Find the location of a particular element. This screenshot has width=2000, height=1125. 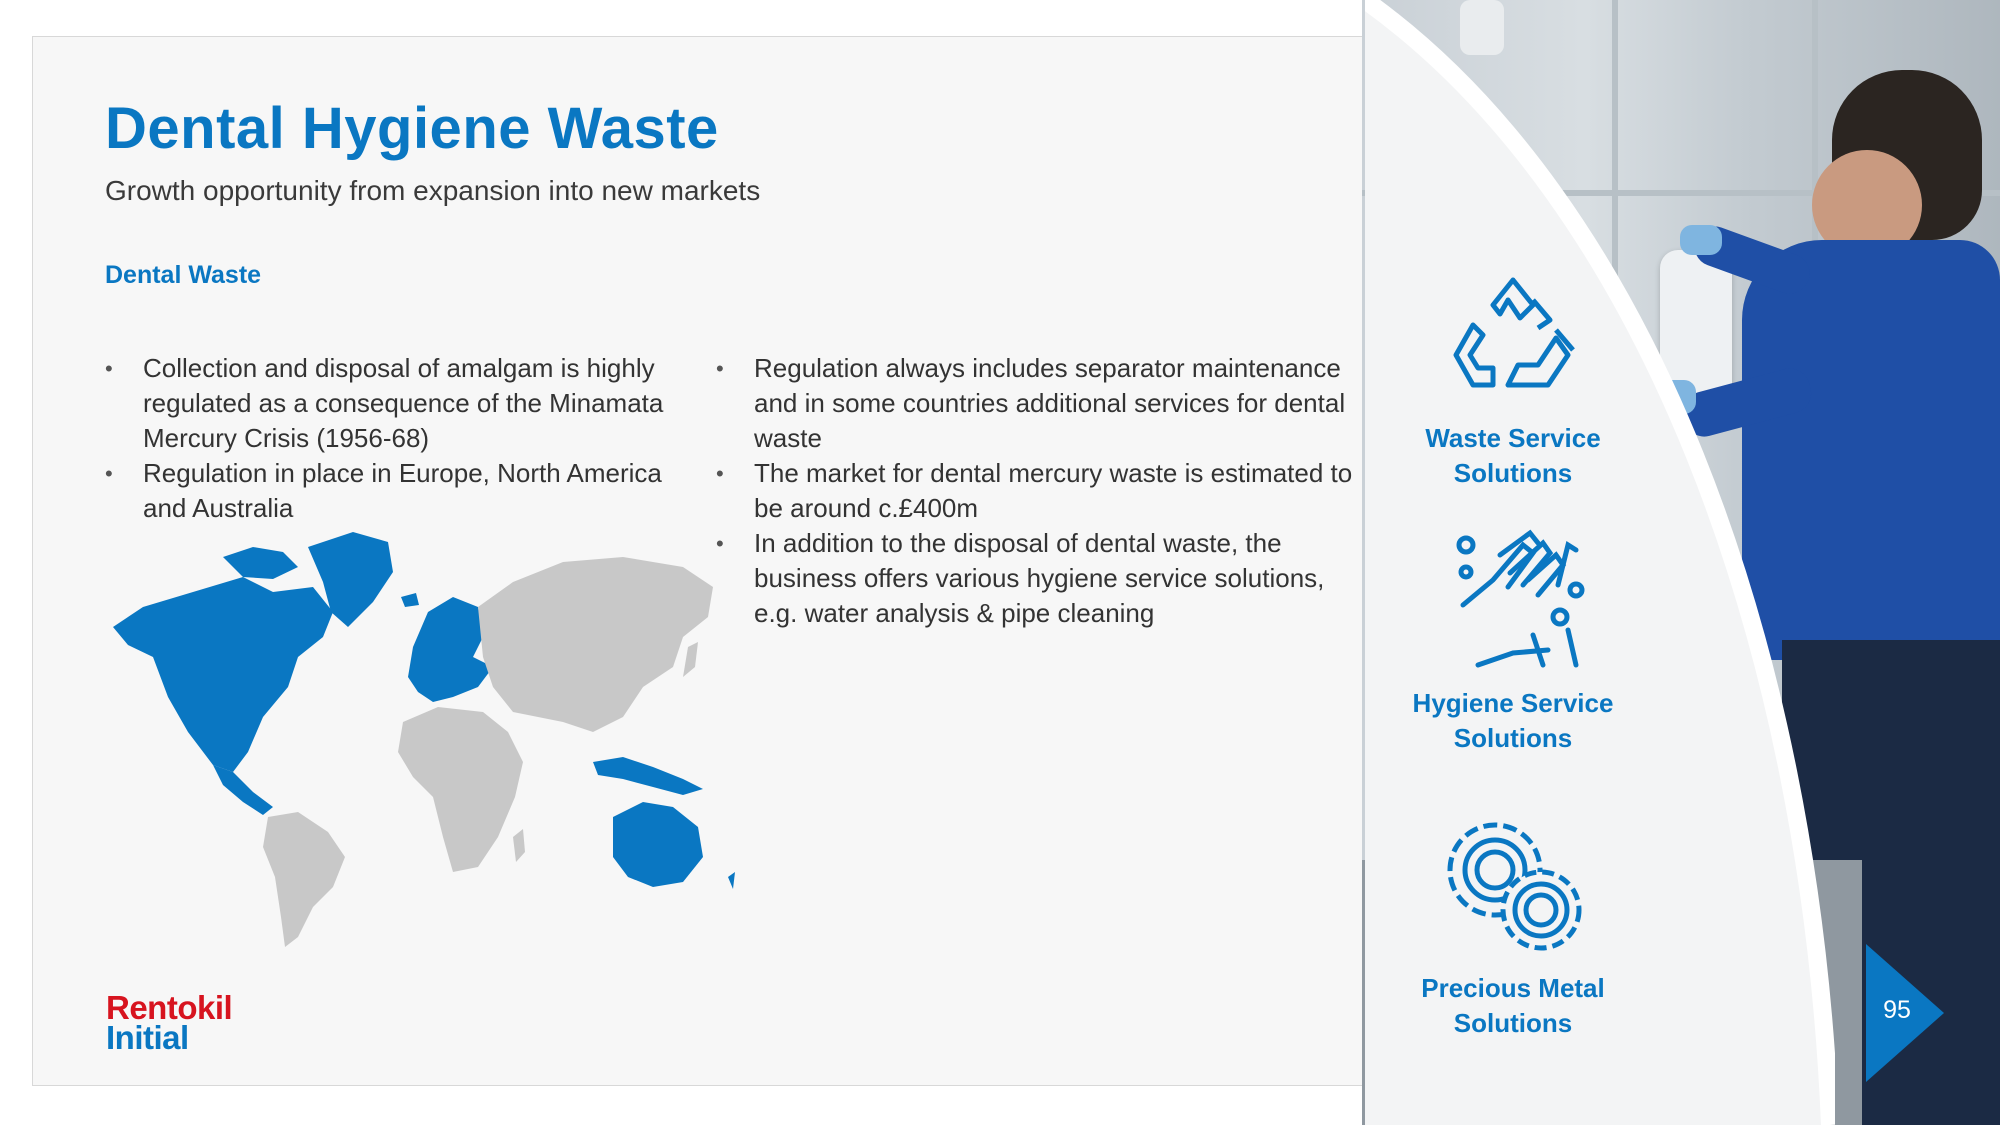

service-waste: Waste Service Solutions is located at coordinates (1513, 380).